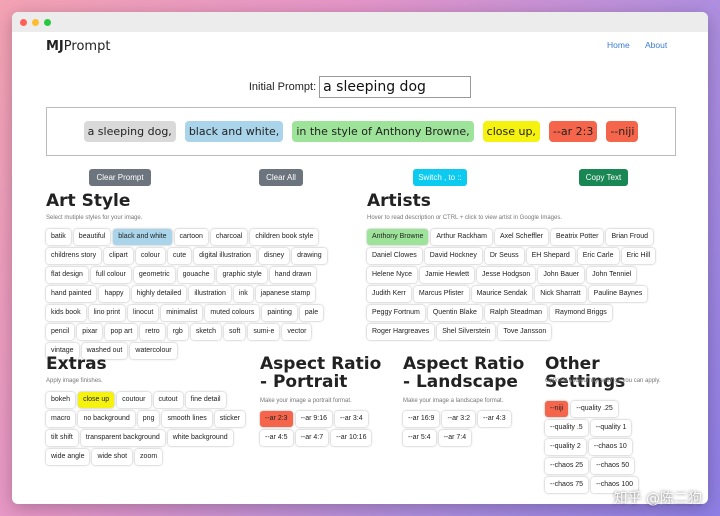  Describe the element at coordinates (148, 419) in the screenshot. I see `extras-chip: png` at that location.